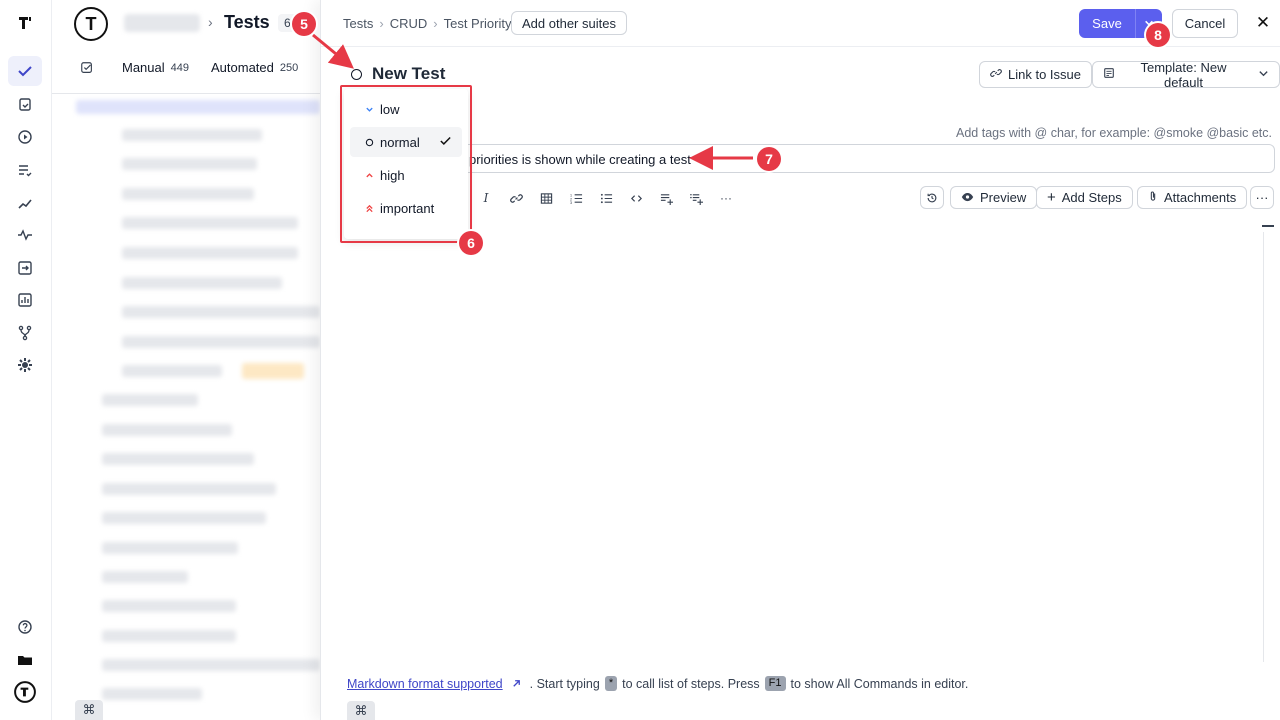 The image size is (1280, 720). I want to click on tree-row-selected, so click(198, 107).